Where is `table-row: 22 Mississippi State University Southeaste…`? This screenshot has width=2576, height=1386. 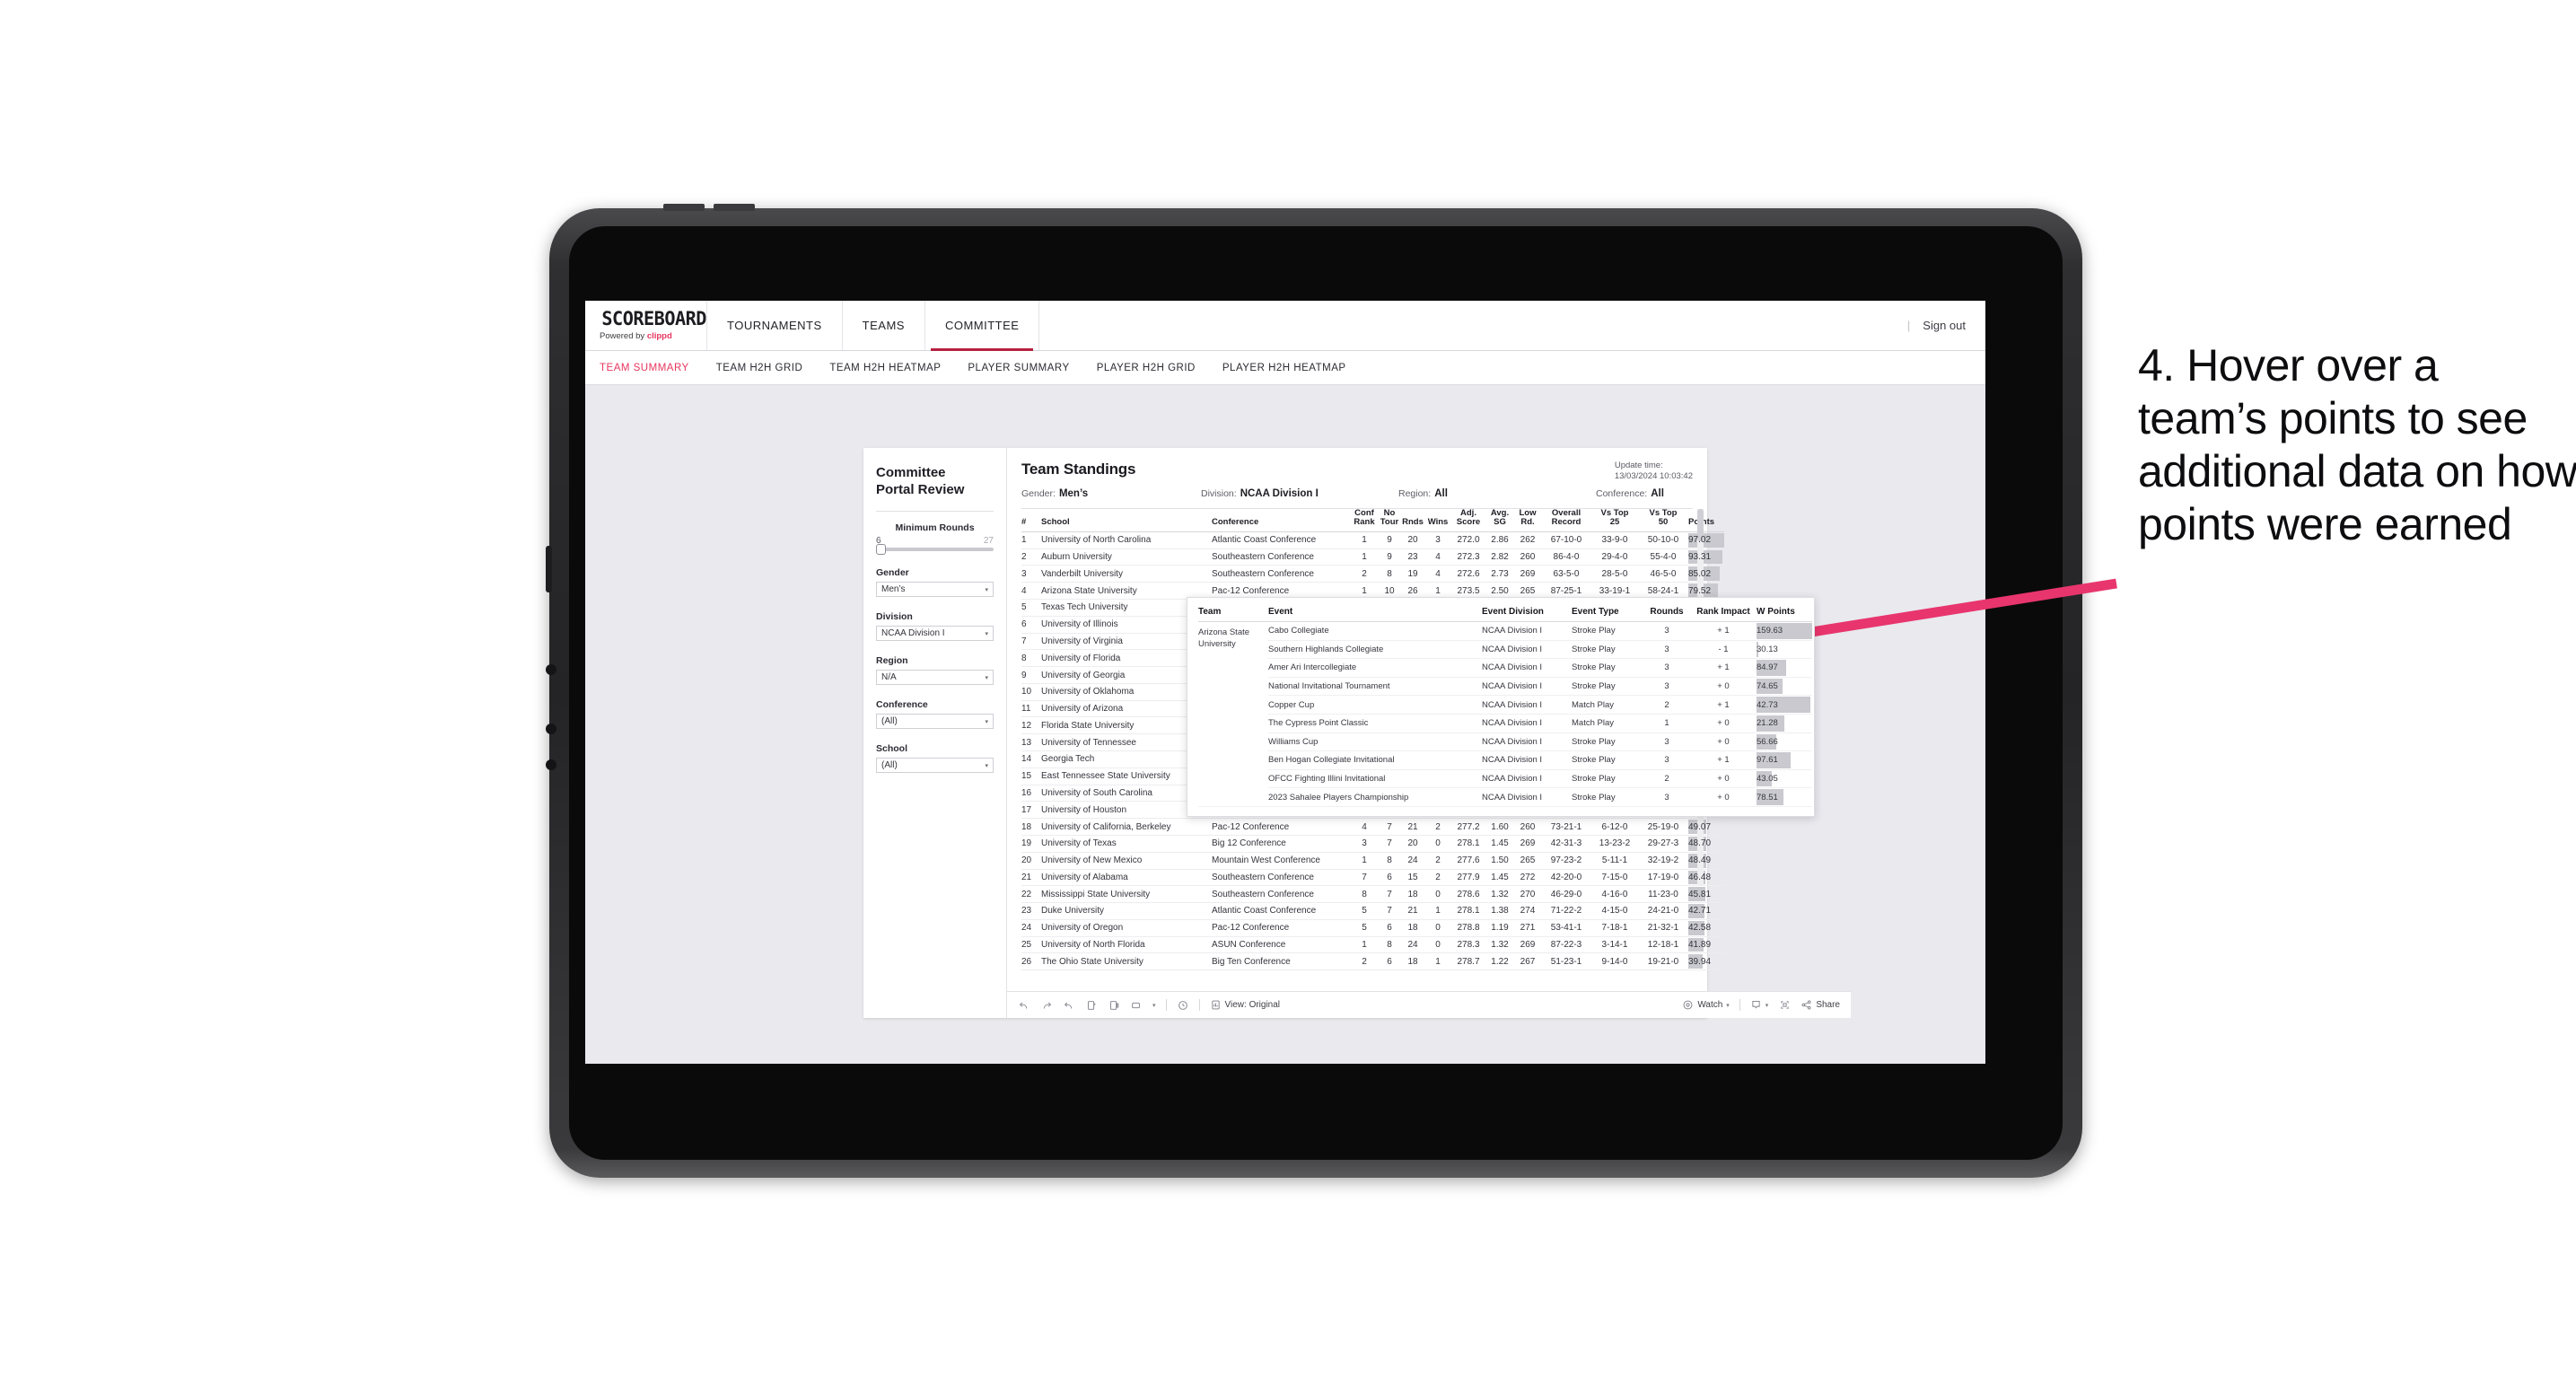 table-row: 22 Mississippi State University Southeaste… is located at coordinates (1372, 894).